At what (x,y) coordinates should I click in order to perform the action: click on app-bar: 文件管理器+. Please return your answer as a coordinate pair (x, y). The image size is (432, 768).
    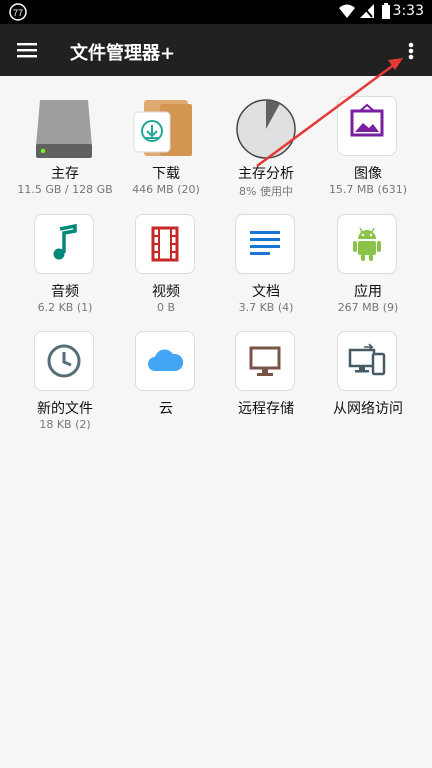
    Looking at the image, I should click on (216, 50).